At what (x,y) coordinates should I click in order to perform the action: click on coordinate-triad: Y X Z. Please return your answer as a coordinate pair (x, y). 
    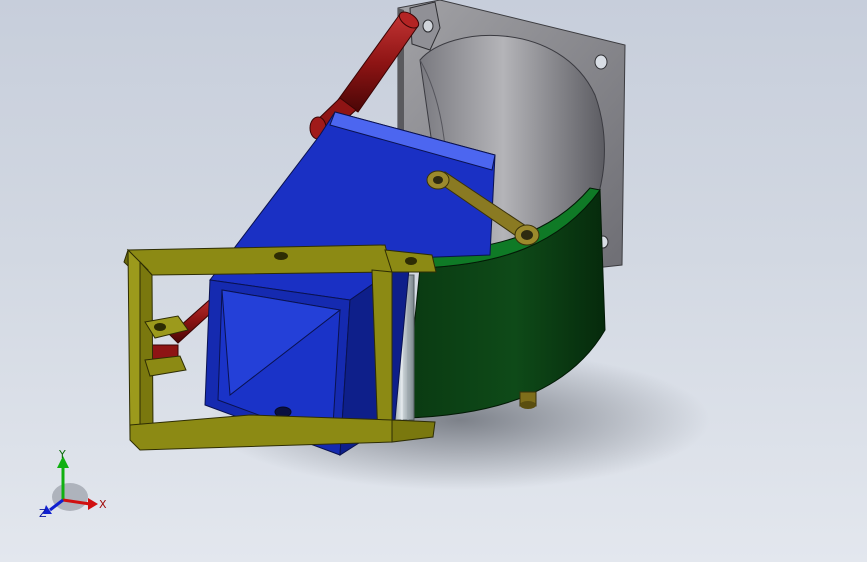
    Looking at the image, I should click on (73, 484).